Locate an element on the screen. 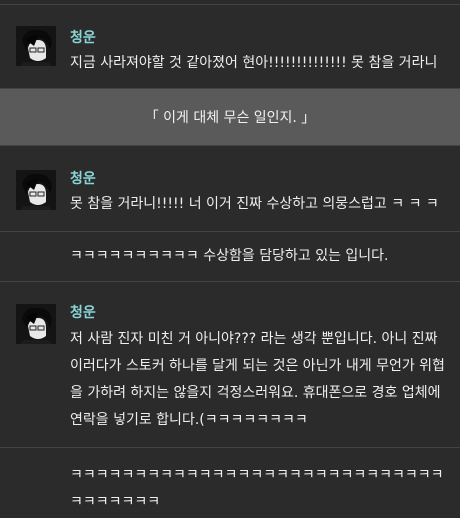  message-text: ㅋㅋㅋㅋㅋㅋㅋㅋㅋㅋㅋㅋㅋㅋㅋㅋㅋㅋㅋㅋㅋㅋㅋㅋㅋㅋㅋㅋㅋㅋㅋㅋㅋㅋㅋㅋ is located at coordinates (257, 488).